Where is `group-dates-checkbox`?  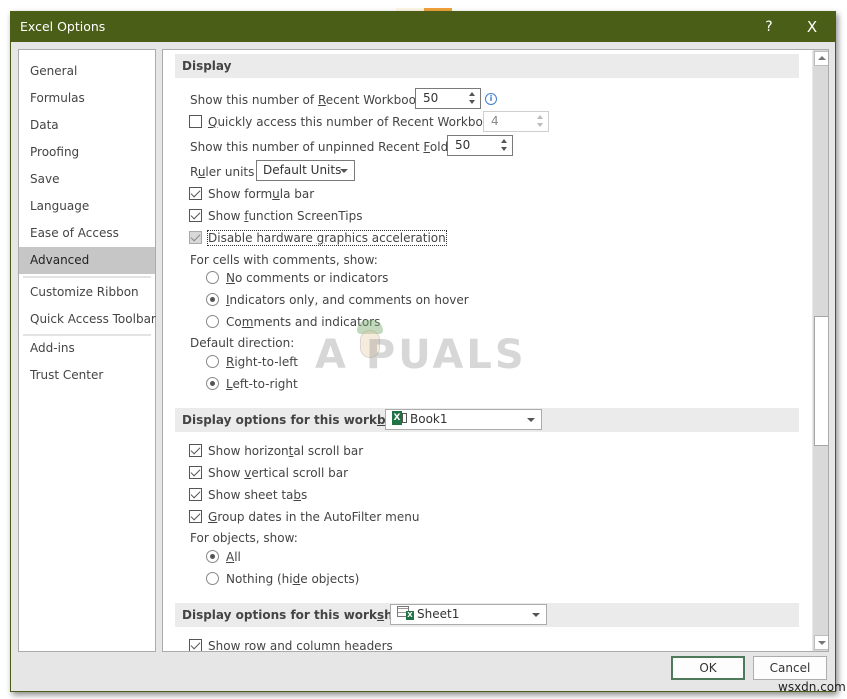
group-dates-checkbox is located at coordinates (195, 516).